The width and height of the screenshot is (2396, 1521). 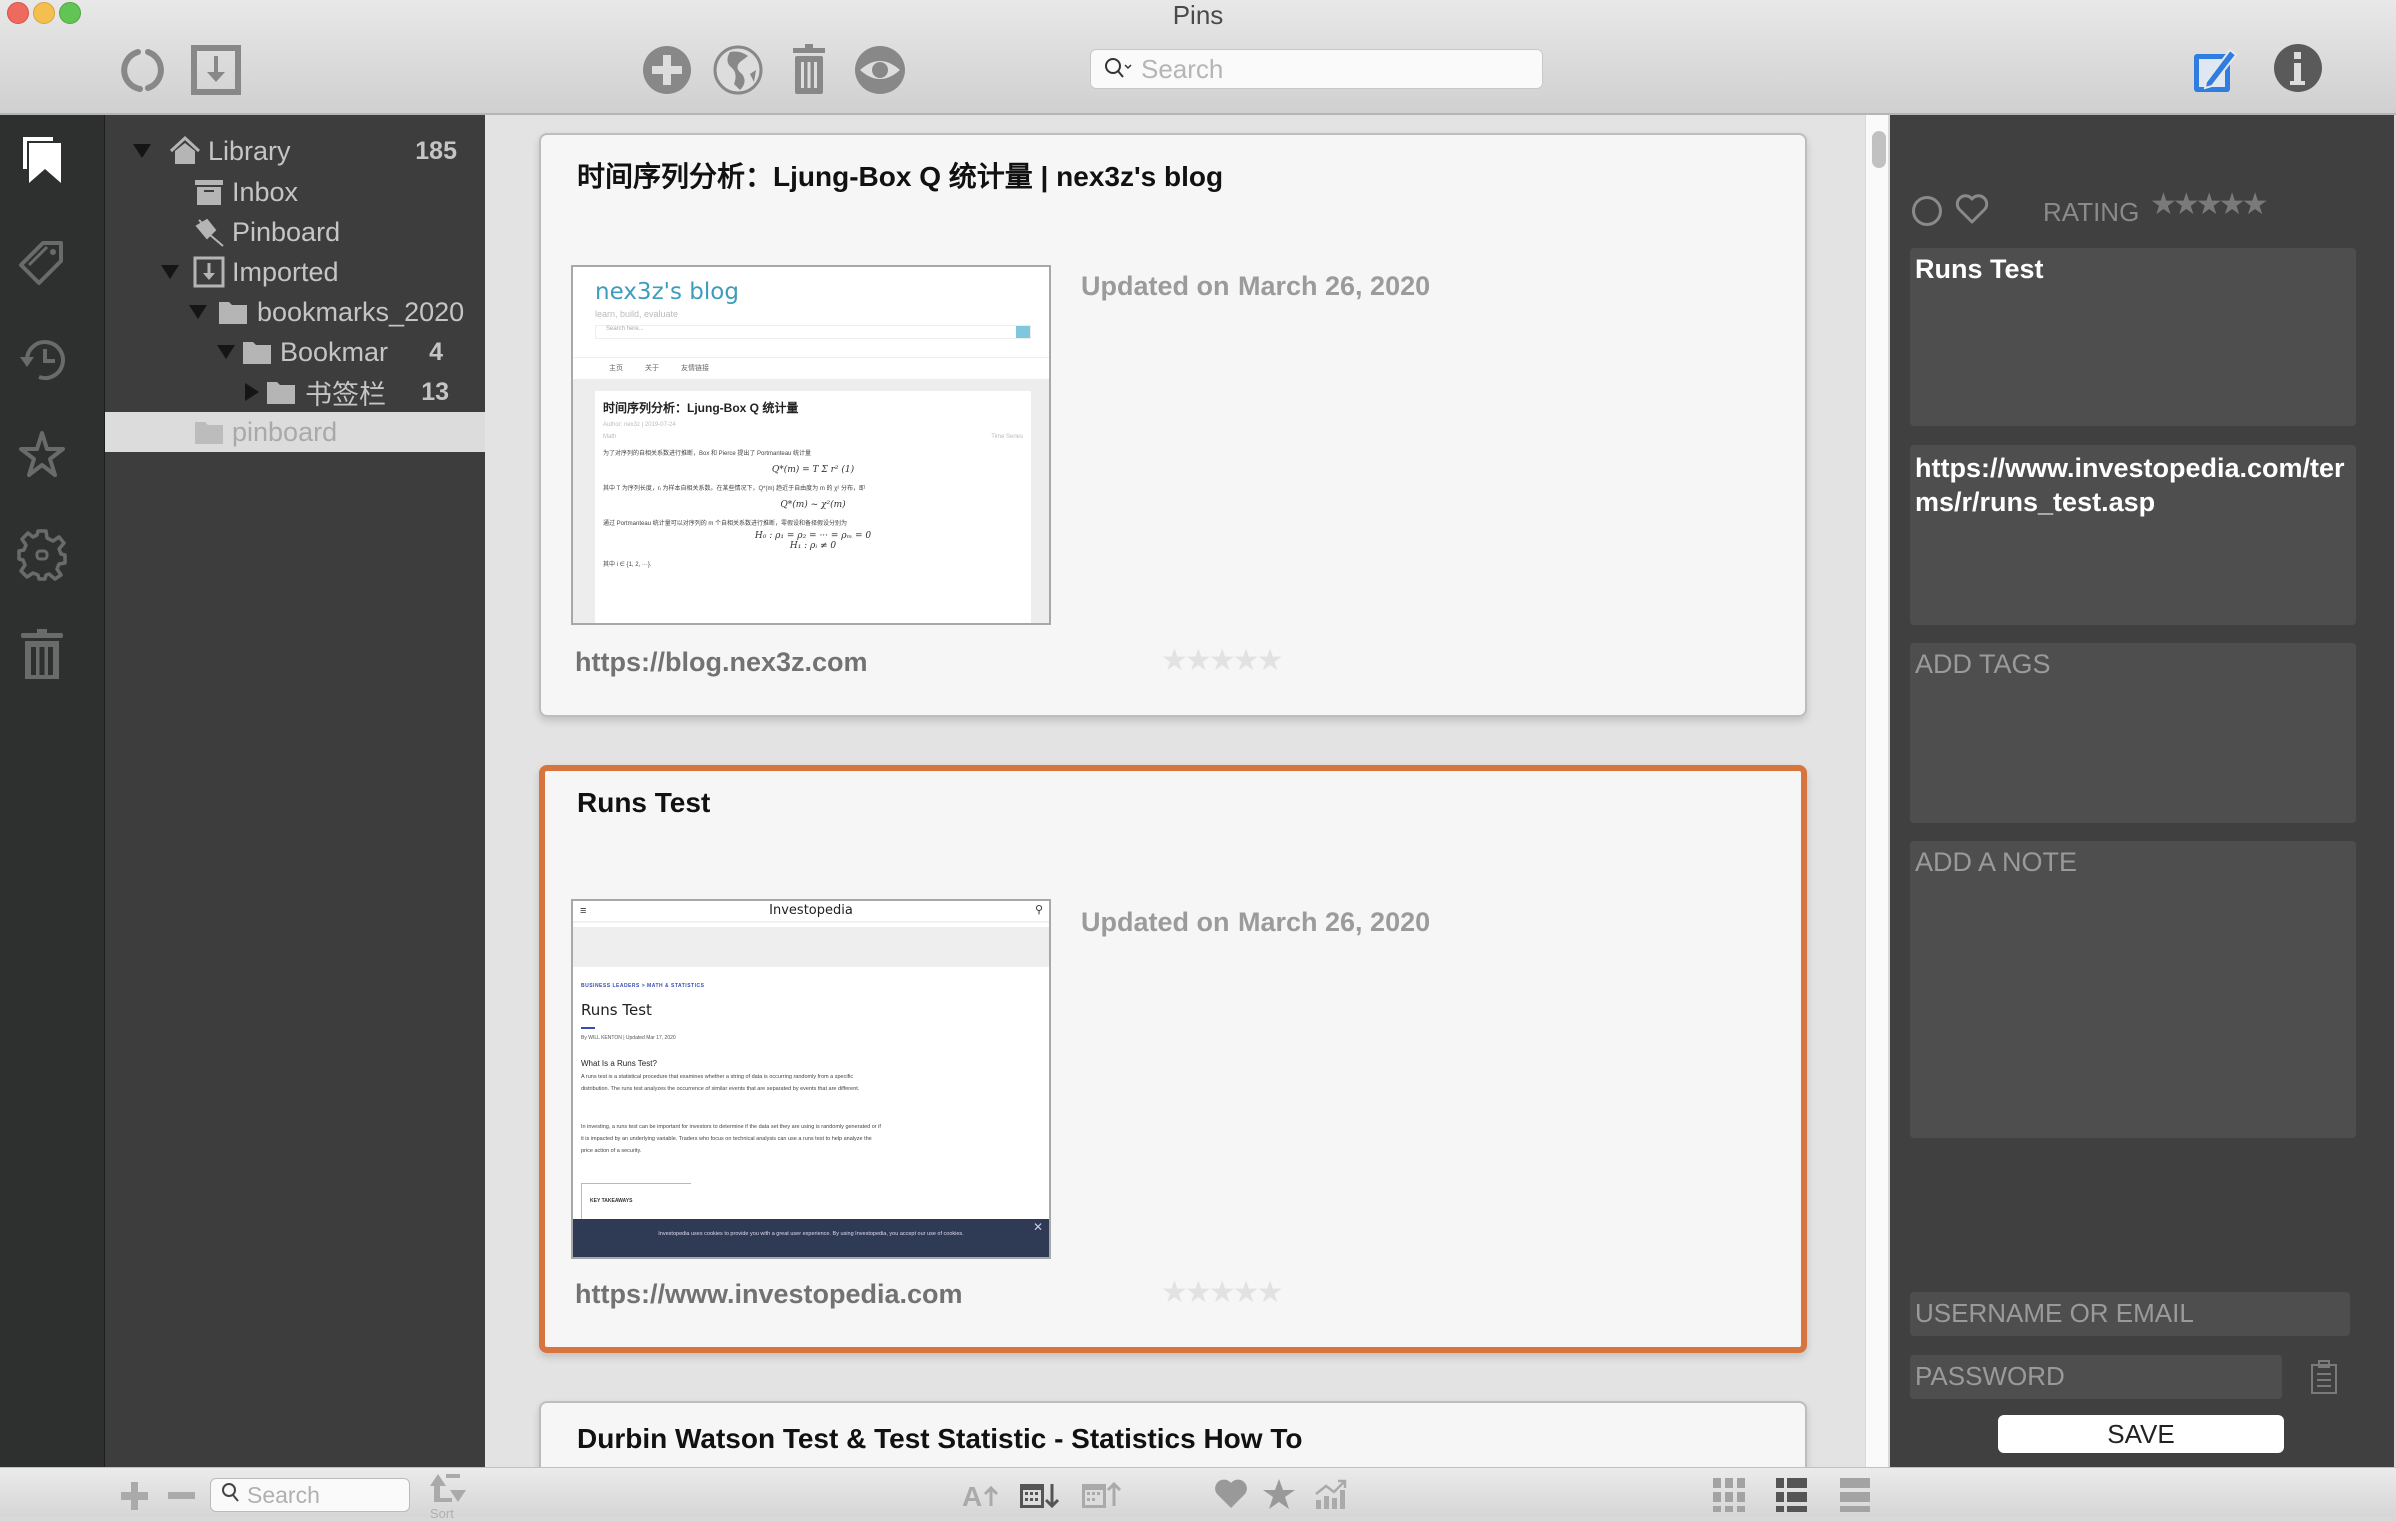 What do you see at coordinates (2209, 204) in the screenshot?
I see `rating-stars: ★★★★★` at bounding box center [2209, 204].